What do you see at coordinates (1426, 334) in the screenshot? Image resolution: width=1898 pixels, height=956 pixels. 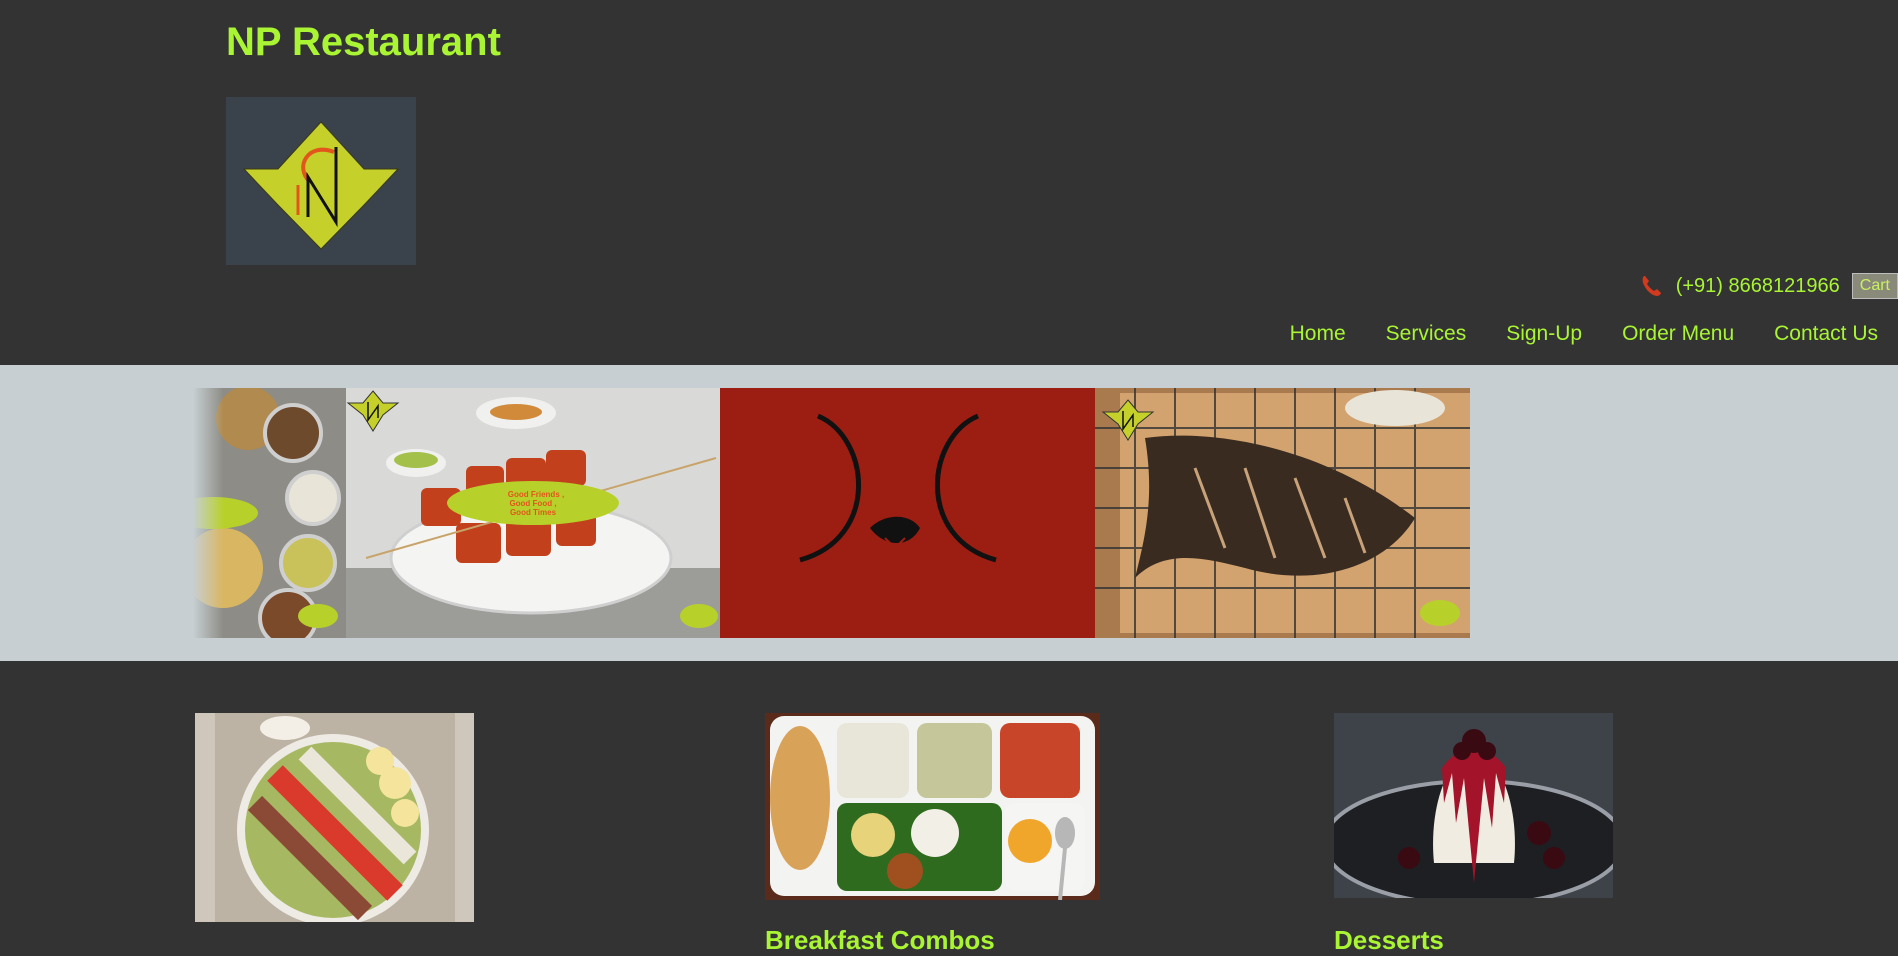 I see `nav-services: Services` at bounding box center [1426, 334].